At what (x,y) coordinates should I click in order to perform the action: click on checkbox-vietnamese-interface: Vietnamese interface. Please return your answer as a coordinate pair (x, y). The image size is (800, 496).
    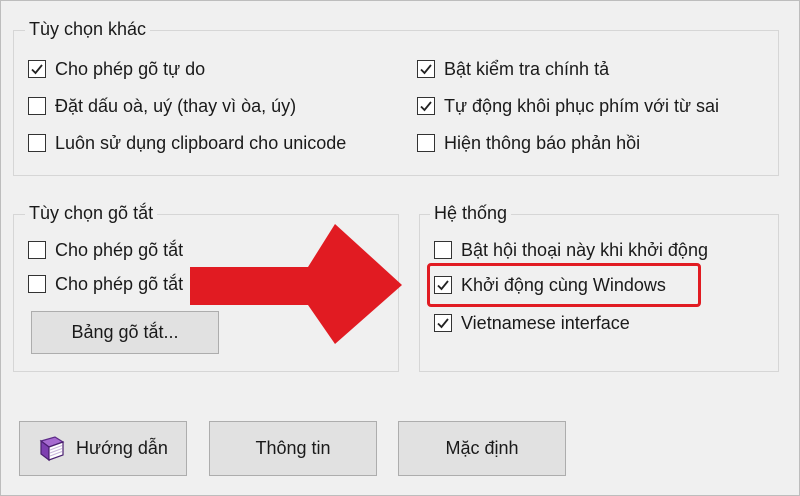
    Looking at the image, I should click on (532, 323).